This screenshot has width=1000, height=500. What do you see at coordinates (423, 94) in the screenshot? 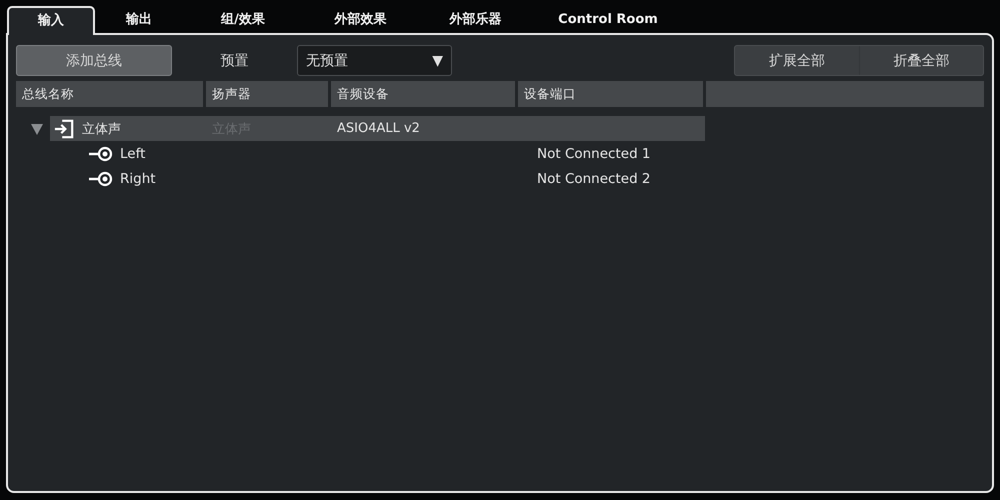
I see `column-header: 音频设备` at bounding box center [423, 94].